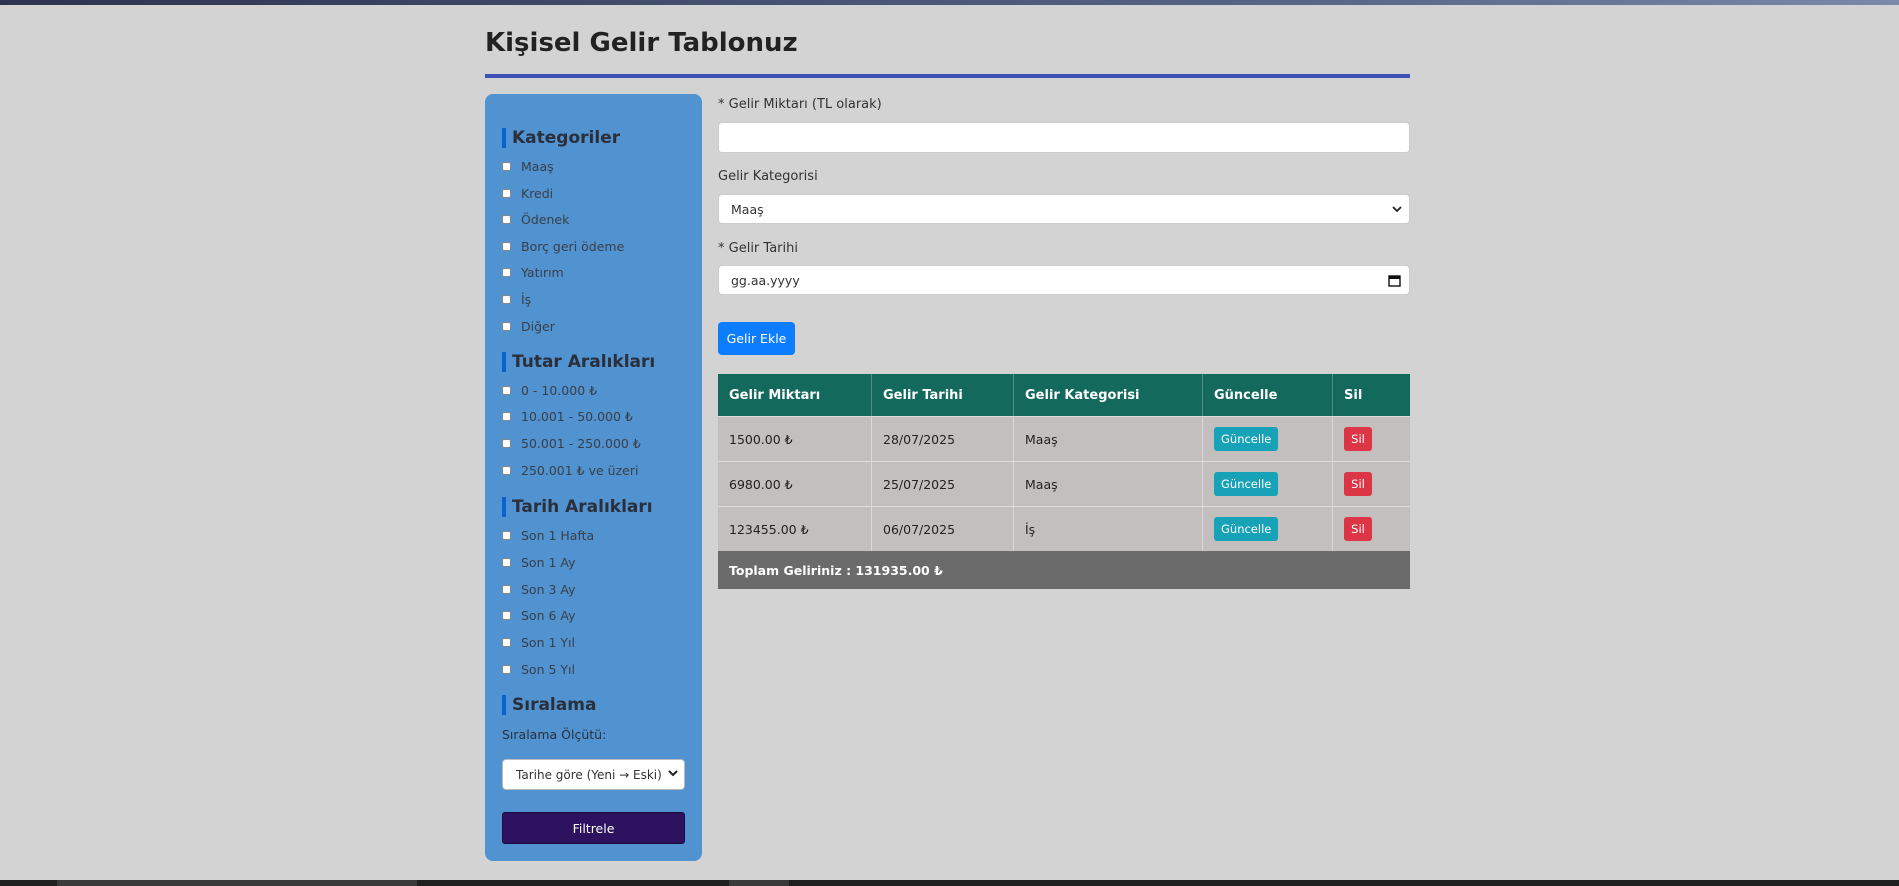  What do you see at coordinates (548, 589) in the screenshot?
I see `checkbox-label: Son 3 Ay` at bounding box center [548, 589].